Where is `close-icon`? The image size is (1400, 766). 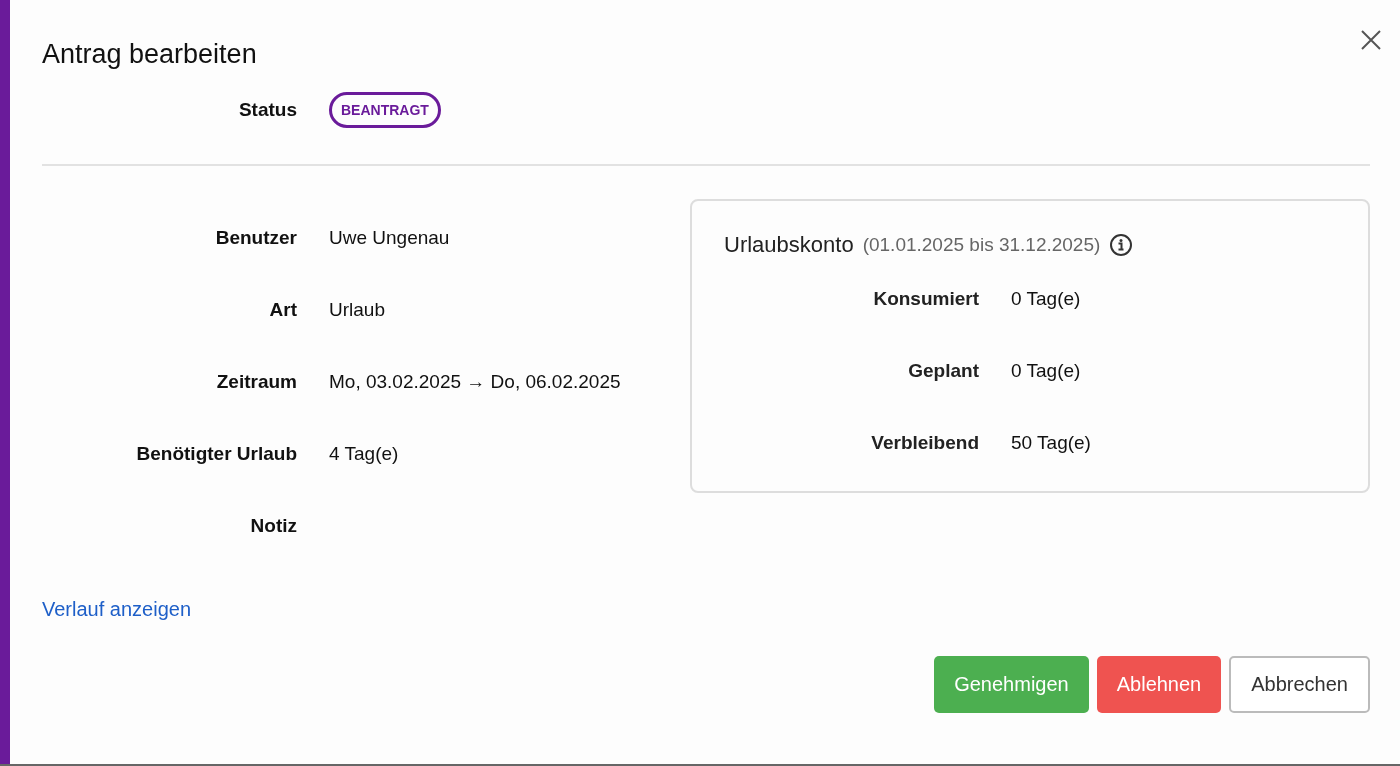 close-icon is located at coordinates (1371, 40).